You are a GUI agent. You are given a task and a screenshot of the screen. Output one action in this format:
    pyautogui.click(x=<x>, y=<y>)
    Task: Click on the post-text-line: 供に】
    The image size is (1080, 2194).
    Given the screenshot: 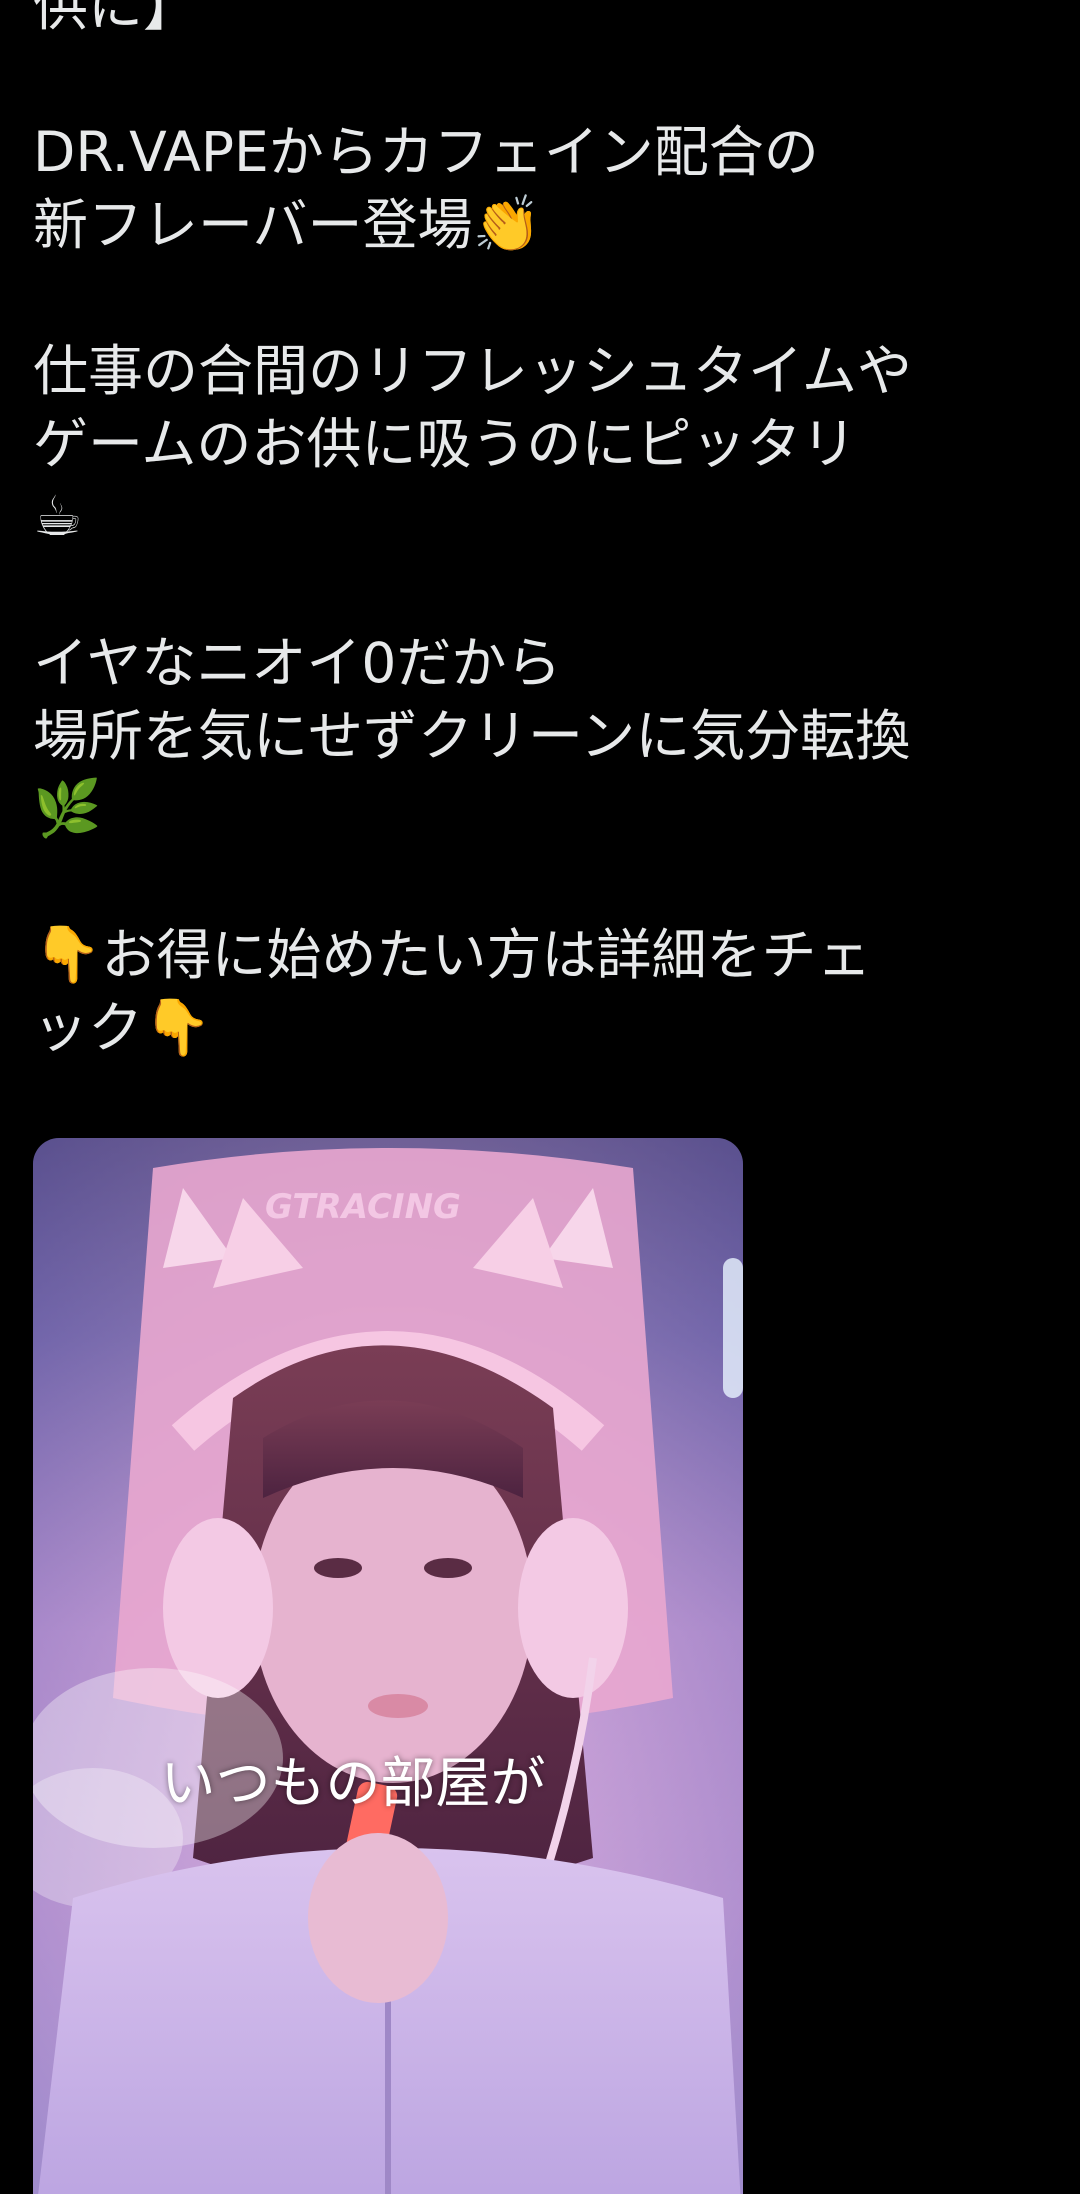 What is the action you would take?
    pyautogui.click(x=116, y=19)
    